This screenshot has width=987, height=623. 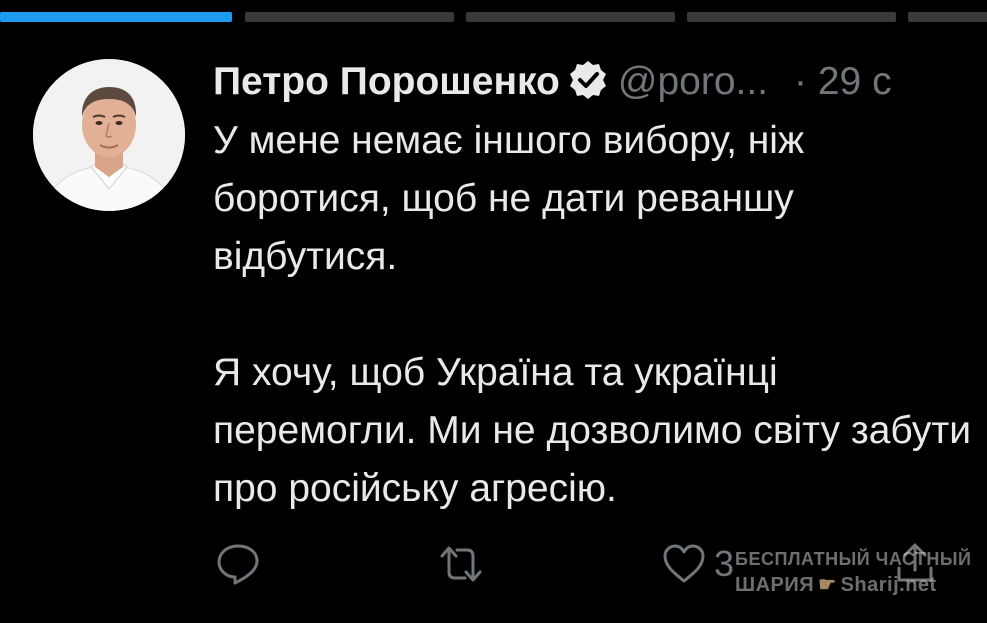 What do you see at coordinates (386, 81) in the screenshot?
I see `author-name: Петро Порошенко` at bounding box center [386, 81].